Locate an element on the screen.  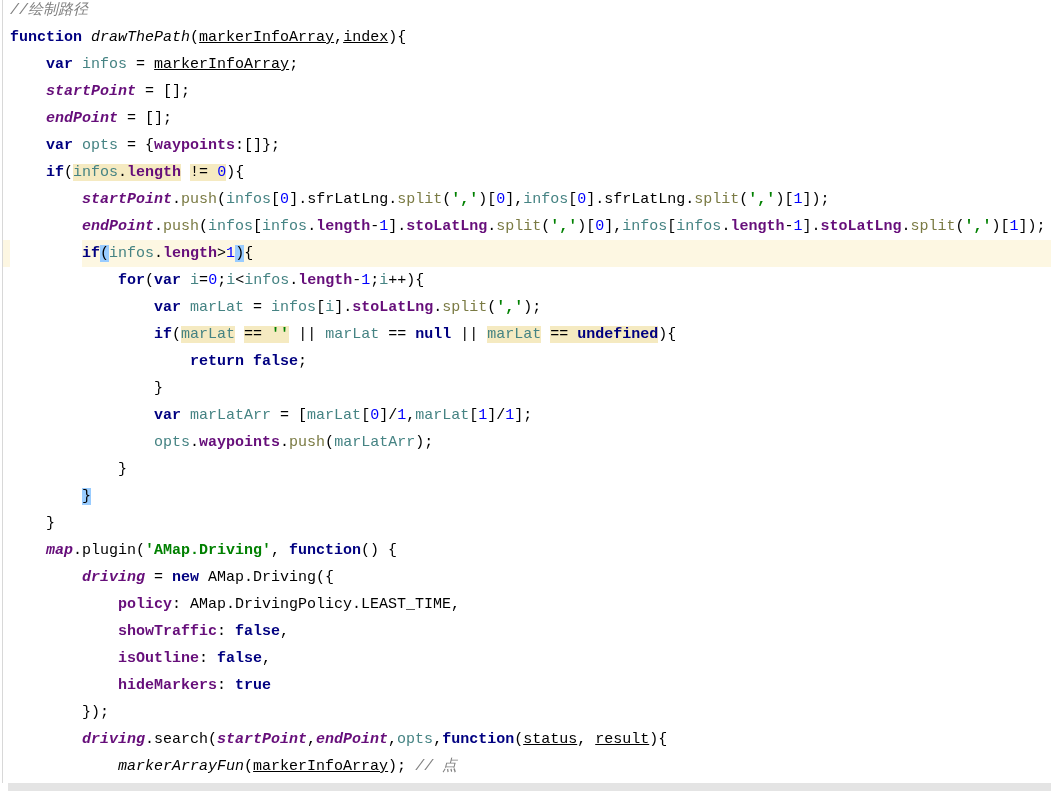
code-line: endPoint.push(infos[infos.length-1].stoLatLng.split(',')[0],infos[infos.length-1].stoLatLng.split(',')[1]); is located at coordinates (527, 226).